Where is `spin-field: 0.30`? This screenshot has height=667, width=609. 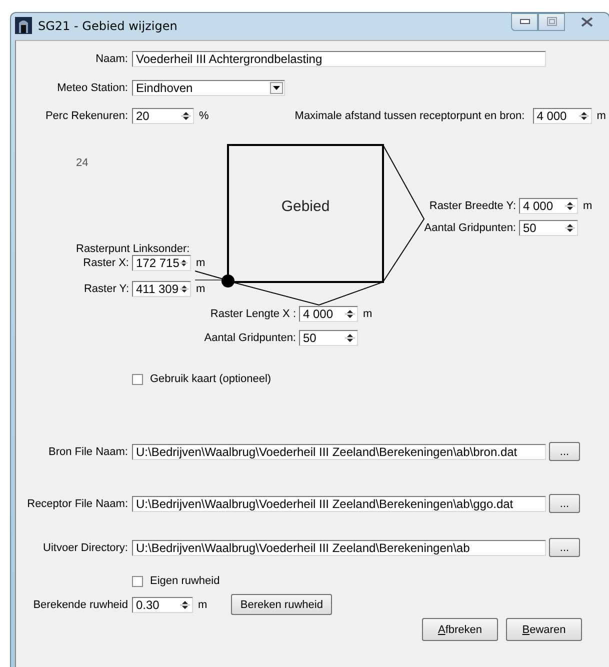 spin-field: 0.30 is located at coordinates (162, 604).